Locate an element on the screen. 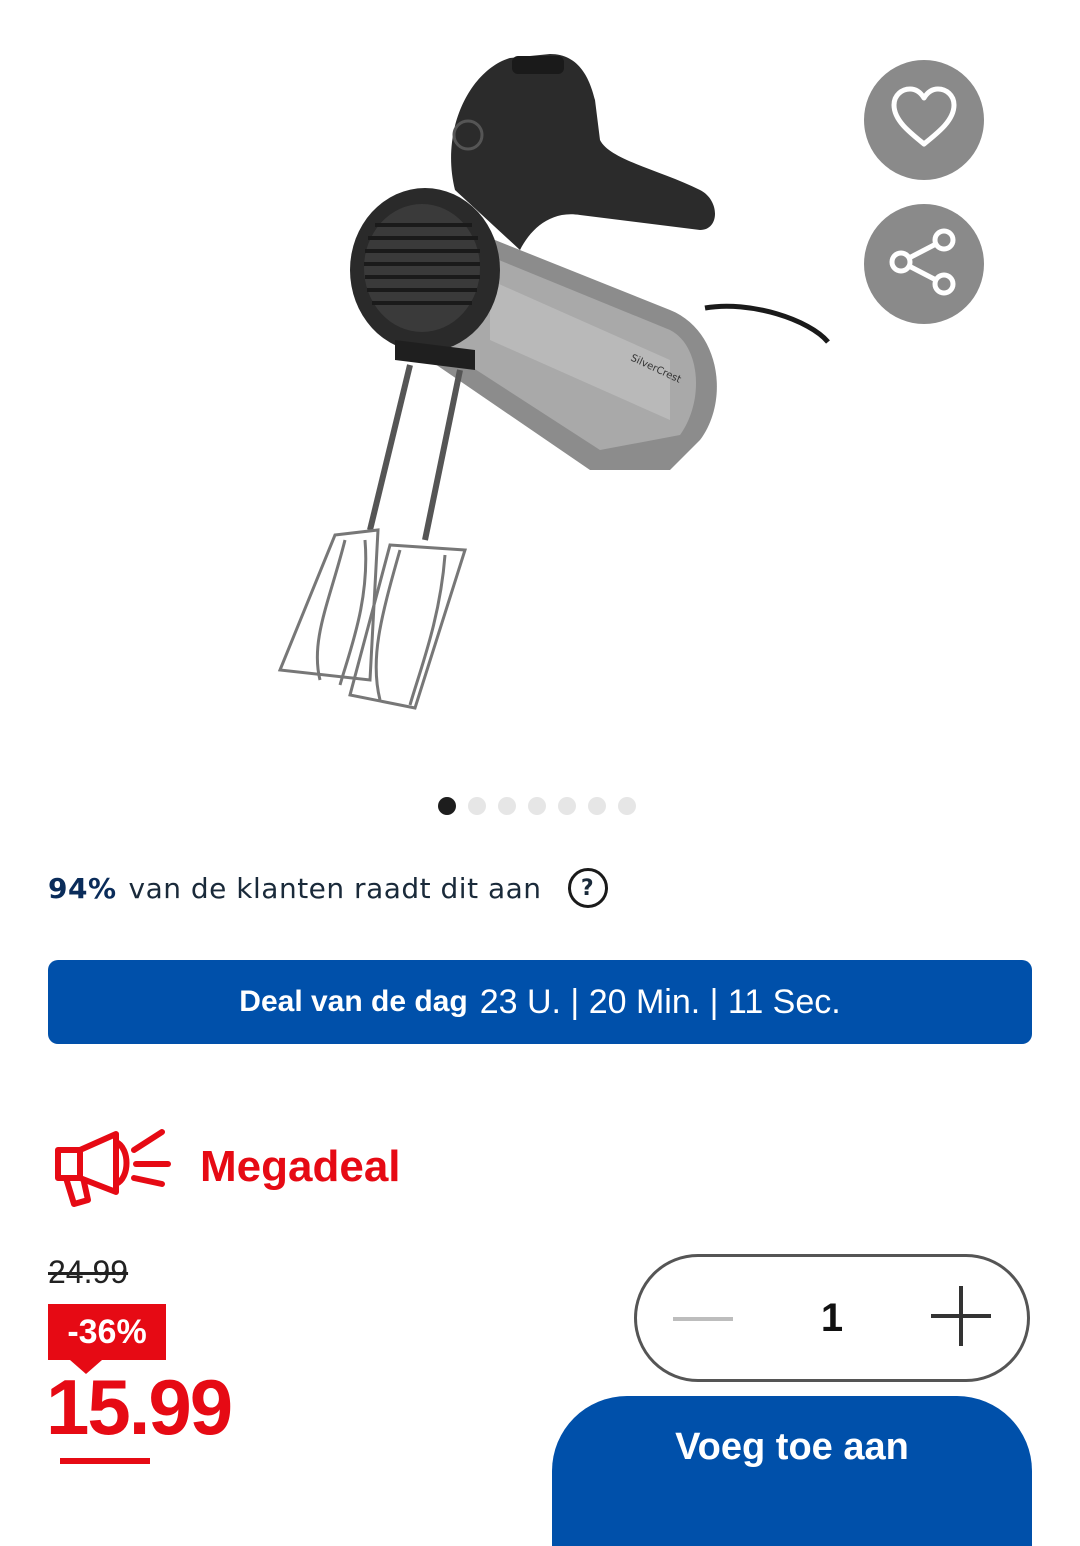  minus-icon is located at coordinates (703, 1318).